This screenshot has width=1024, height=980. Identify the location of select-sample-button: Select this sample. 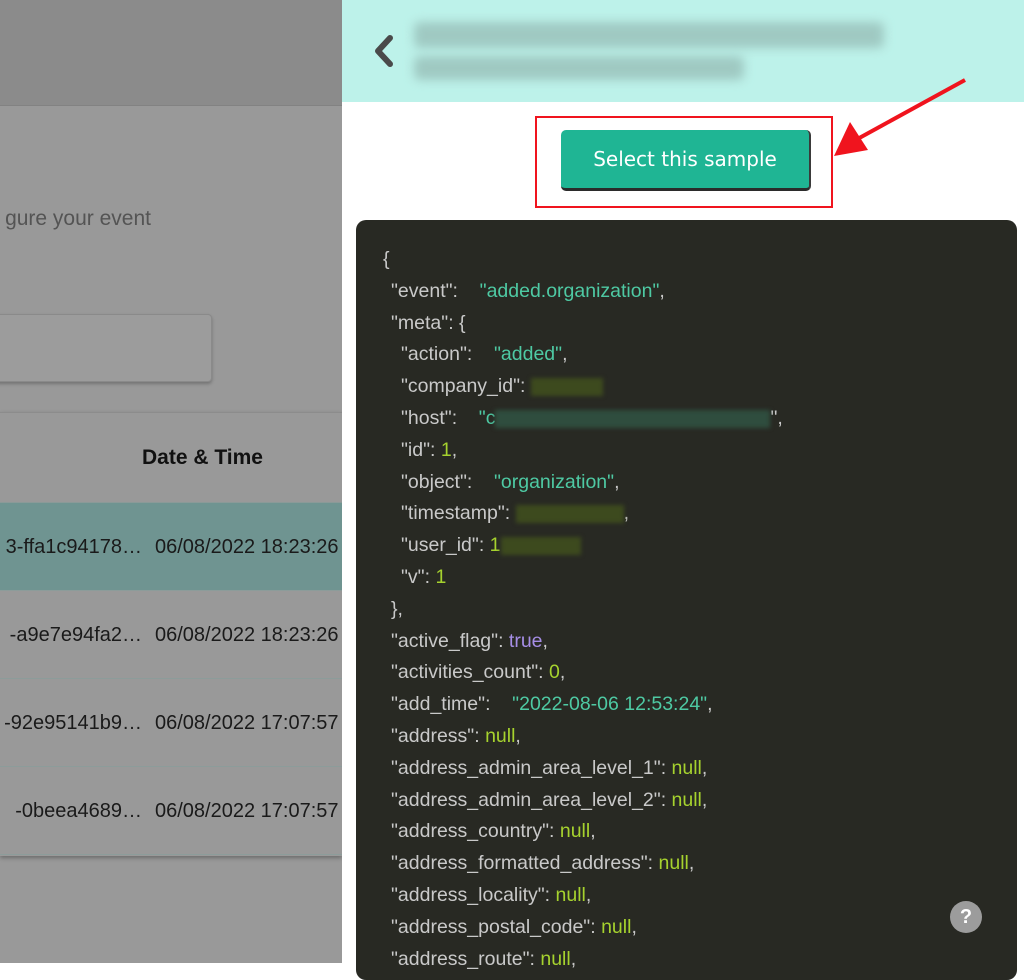
(686, 160).